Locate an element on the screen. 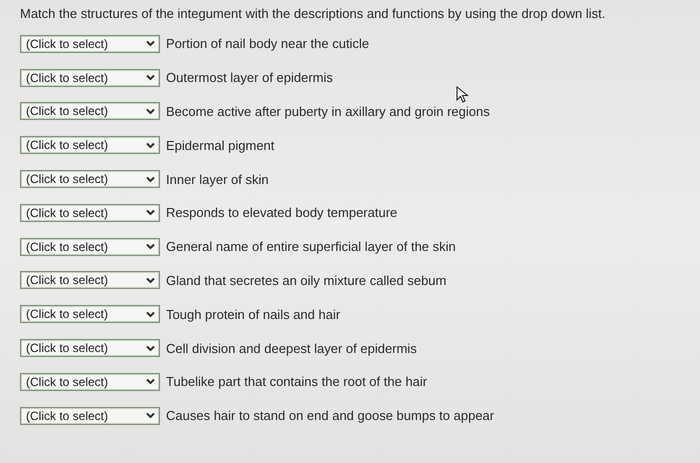 This screenshot has width=700, height=463. description-text: Cell division and deepest layer of epidermis is located at coordinates (291, 348).